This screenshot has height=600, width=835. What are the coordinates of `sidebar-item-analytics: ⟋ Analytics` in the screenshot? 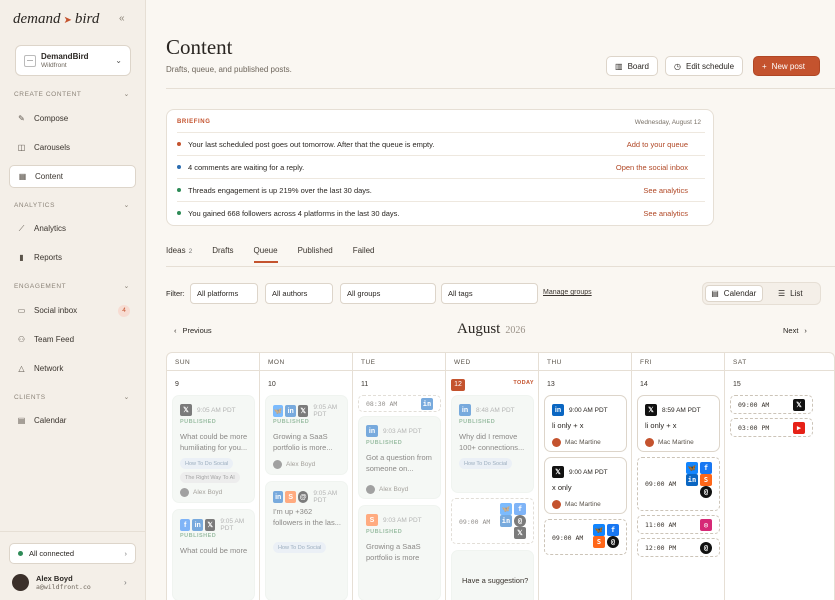 It's located at (72, 228).